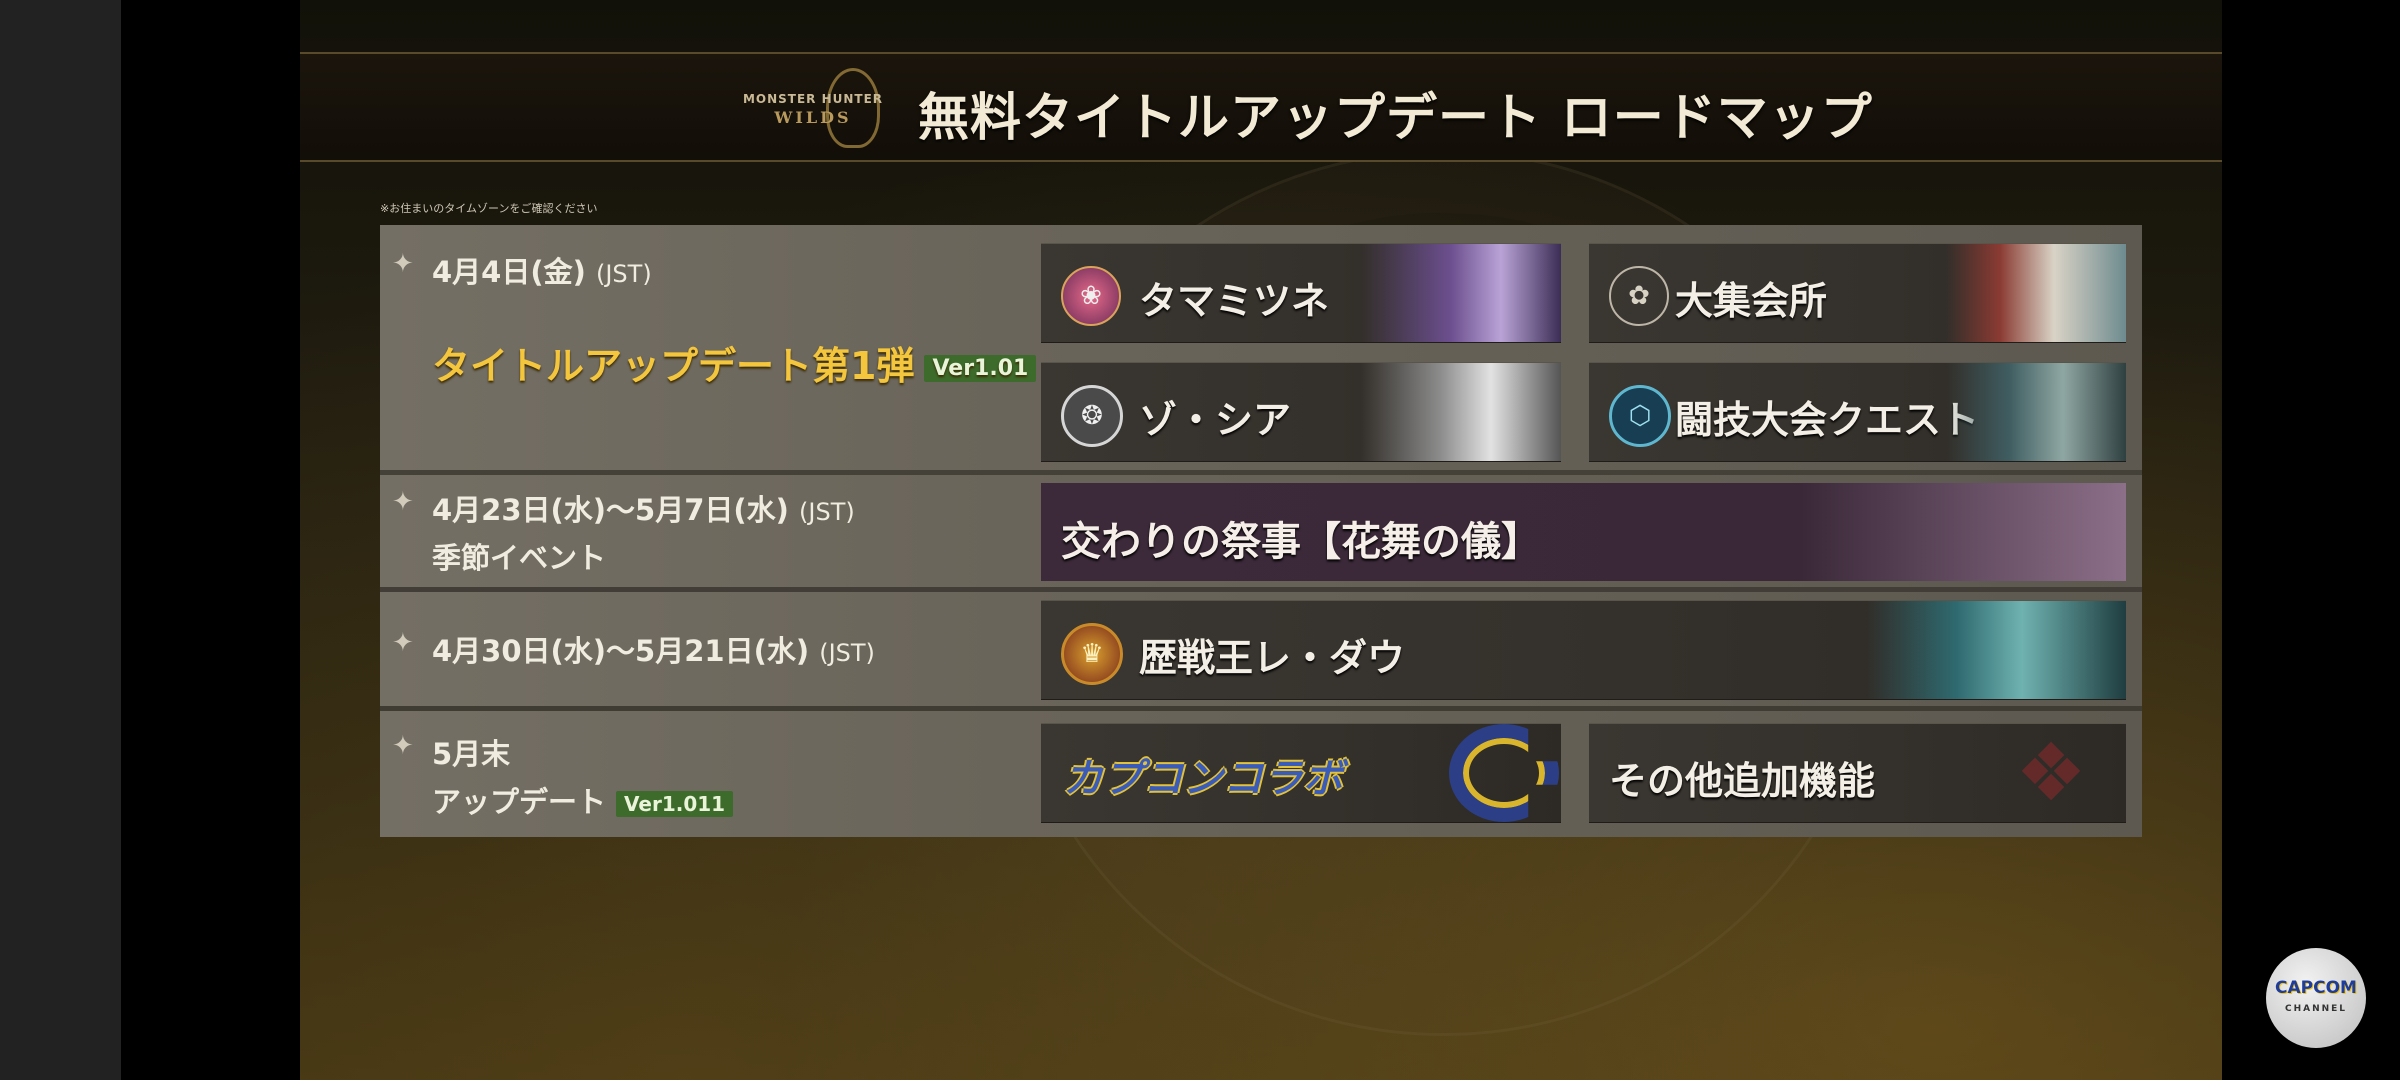 The width and height of the screenshot is (2400, 1080). I want to click on card-label: ゾ・シア, so click(1215, 420).